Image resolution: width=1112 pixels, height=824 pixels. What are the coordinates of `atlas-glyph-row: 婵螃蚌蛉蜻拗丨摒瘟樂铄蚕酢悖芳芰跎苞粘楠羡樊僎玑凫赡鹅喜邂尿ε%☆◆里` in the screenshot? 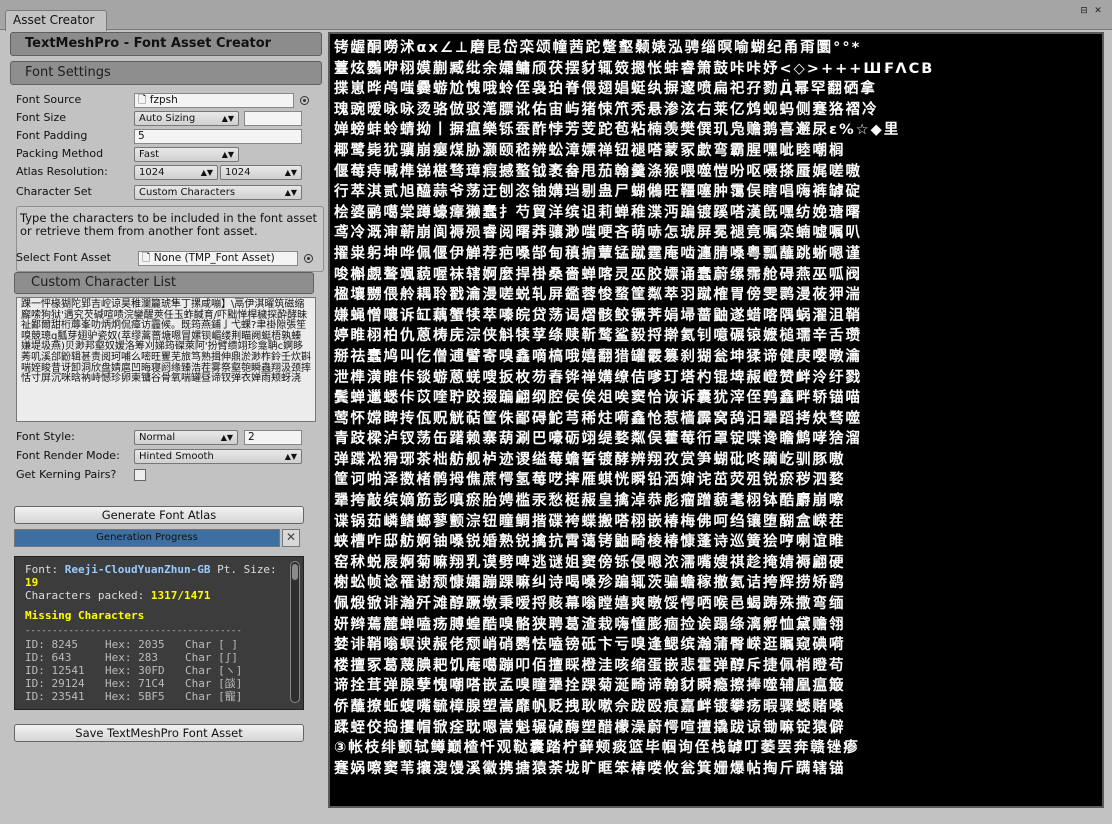 It's located at (617, 130).